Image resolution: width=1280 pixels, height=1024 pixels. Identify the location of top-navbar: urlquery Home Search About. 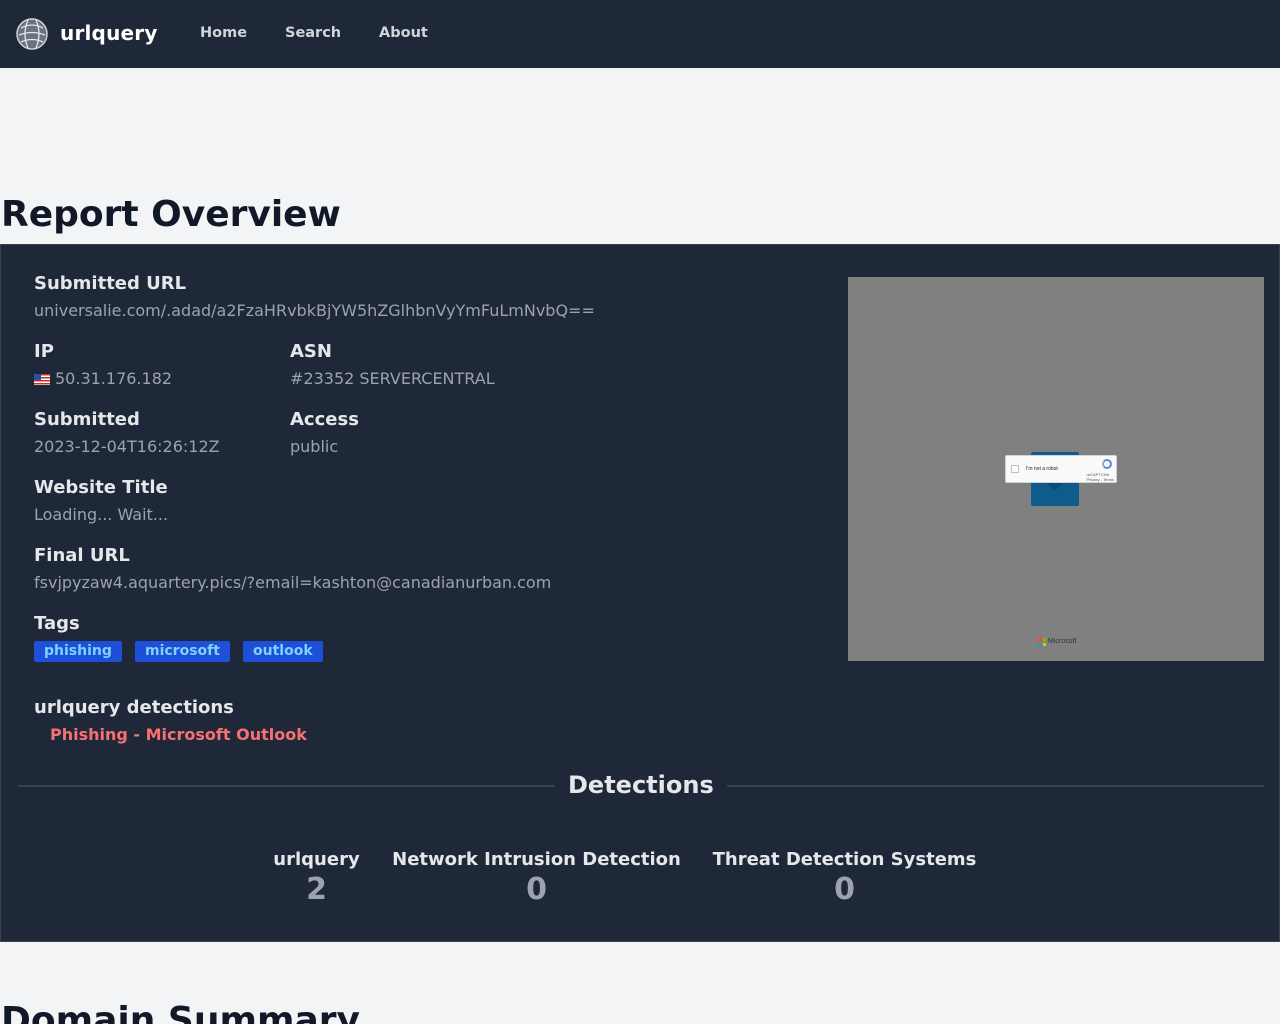
(640, 34).